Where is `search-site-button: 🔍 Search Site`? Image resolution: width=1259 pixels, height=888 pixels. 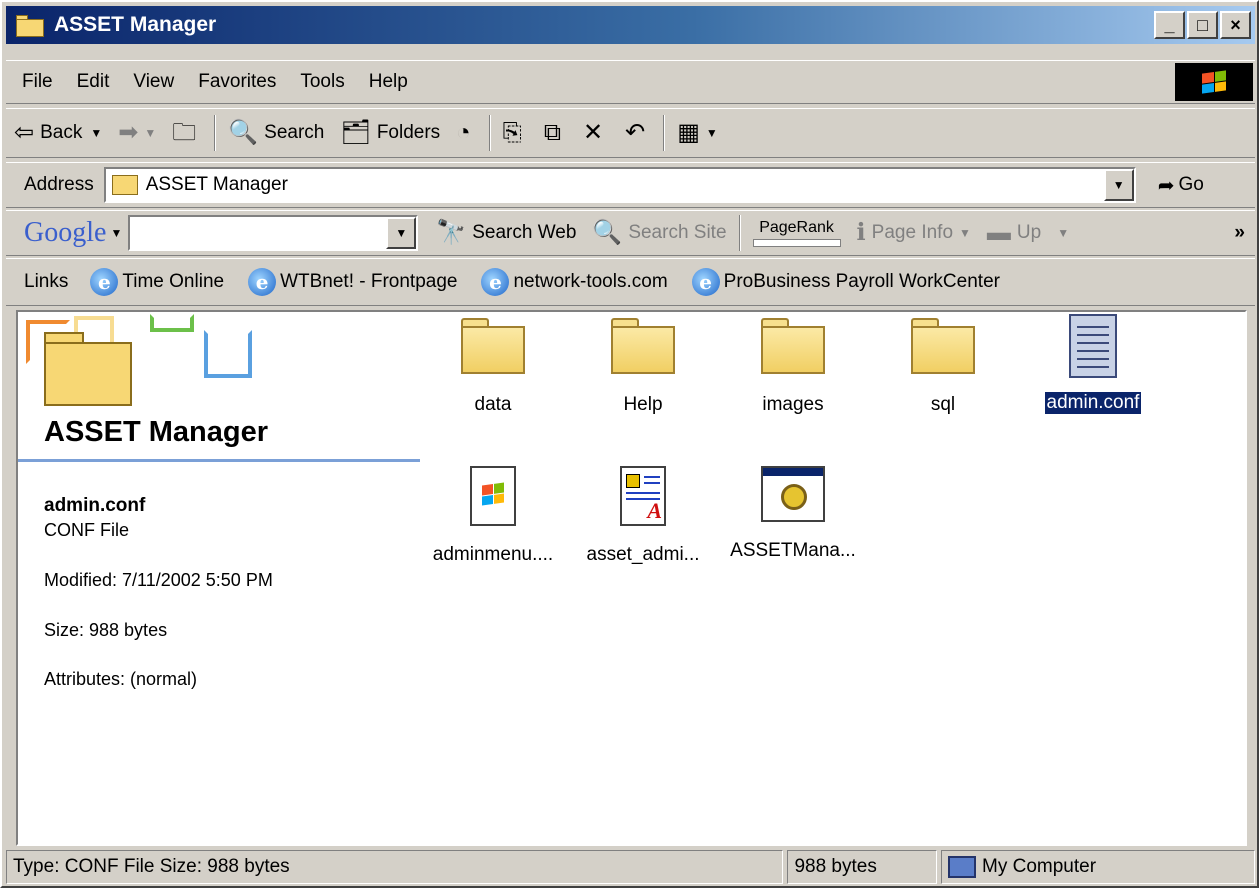 search-site-button: 🔍 Search Site is located at coordinates (659, 233).